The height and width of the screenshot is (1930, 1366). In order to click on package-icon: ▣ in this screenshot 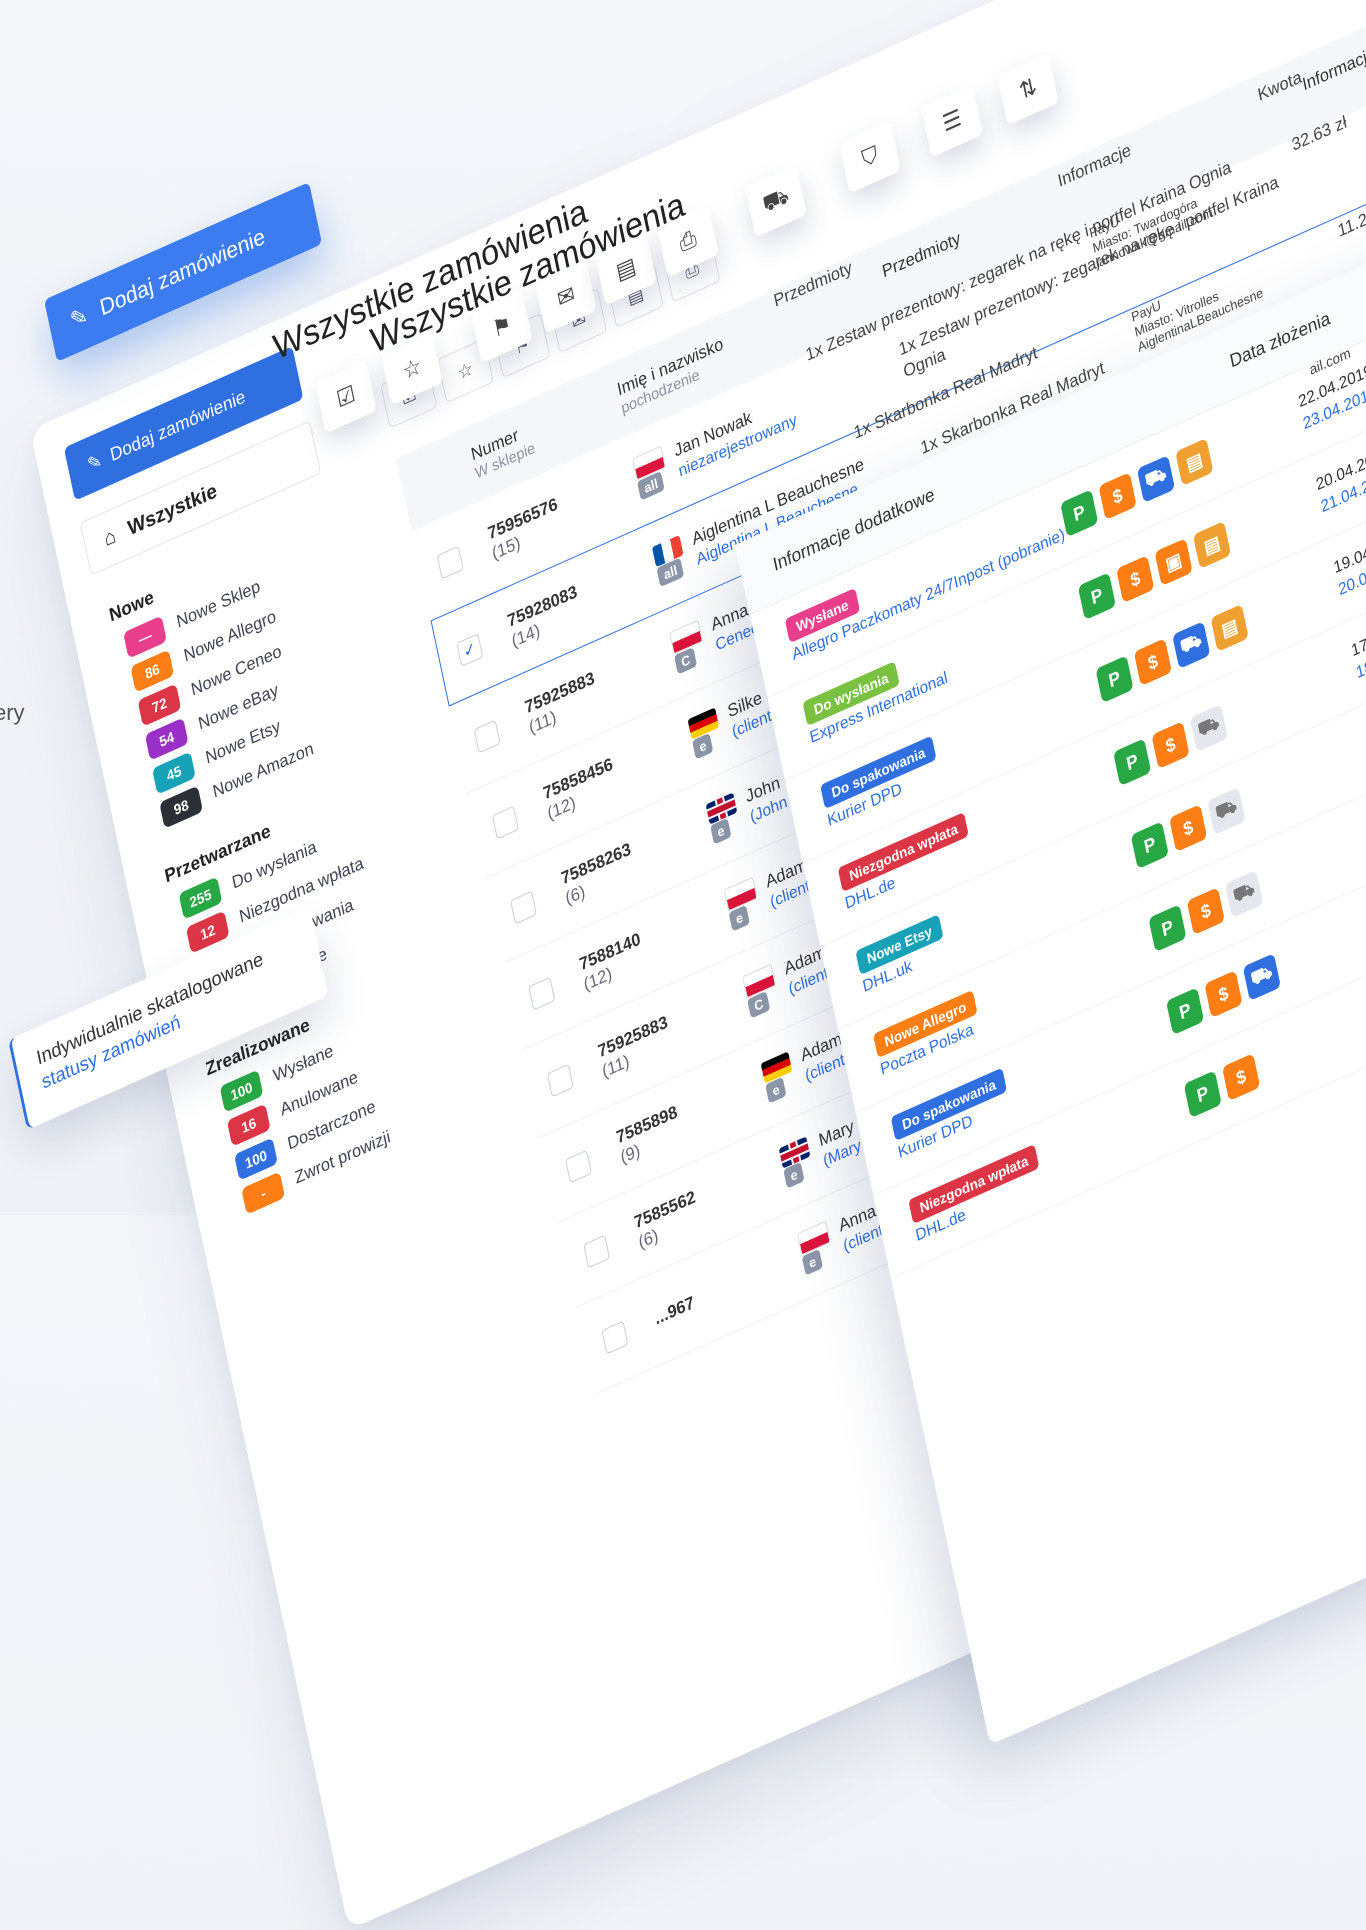, I will do `click(1173, 562)`.